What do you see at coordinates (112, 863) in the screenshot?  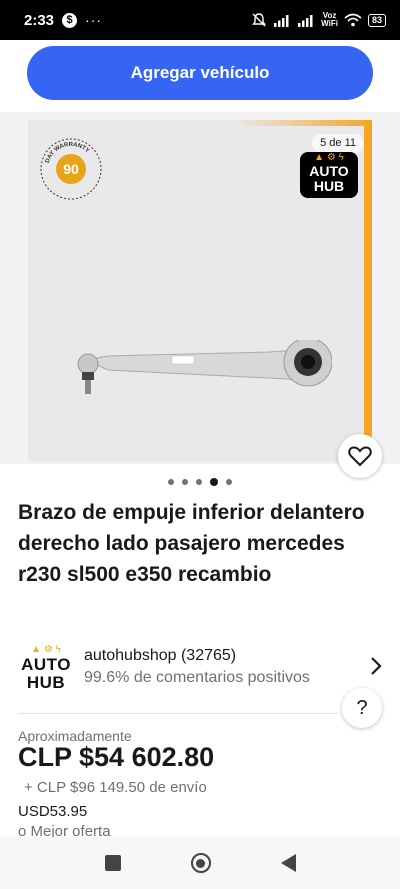 I see `recents-icon` at bounding box center [112, 863].